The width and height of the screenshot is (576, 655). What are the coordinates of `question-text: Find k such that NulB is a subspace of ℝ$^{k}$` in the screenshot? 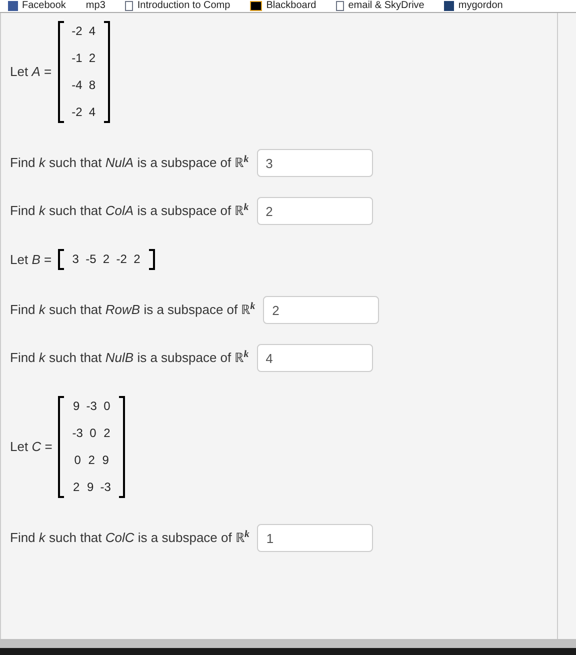 It's located at (129, 358).